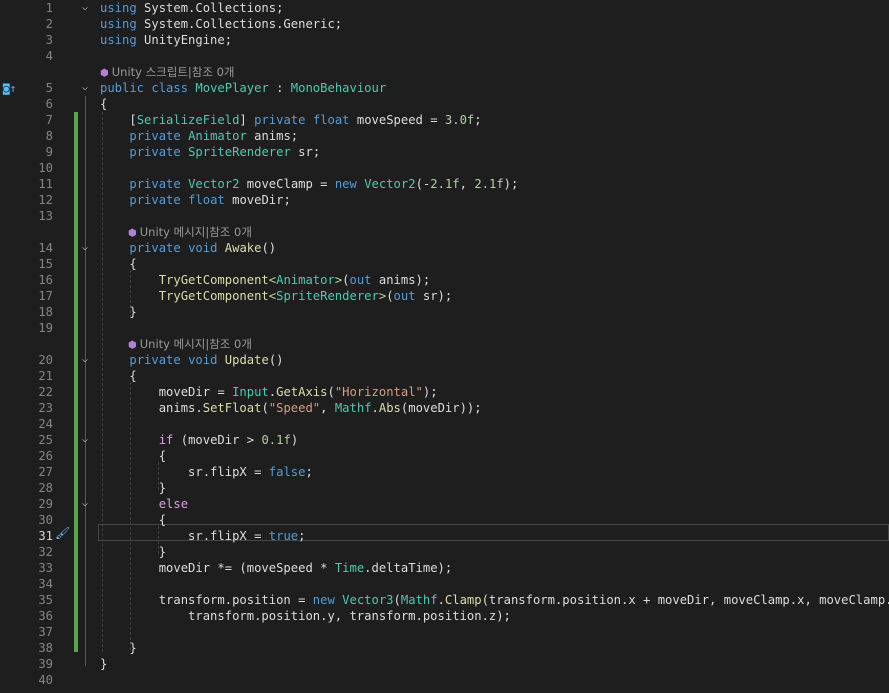  Describe the element at coordinates (444, 248) in the screenshot. I see `code-line: 14 ⌵ private void Awake()` at that location.